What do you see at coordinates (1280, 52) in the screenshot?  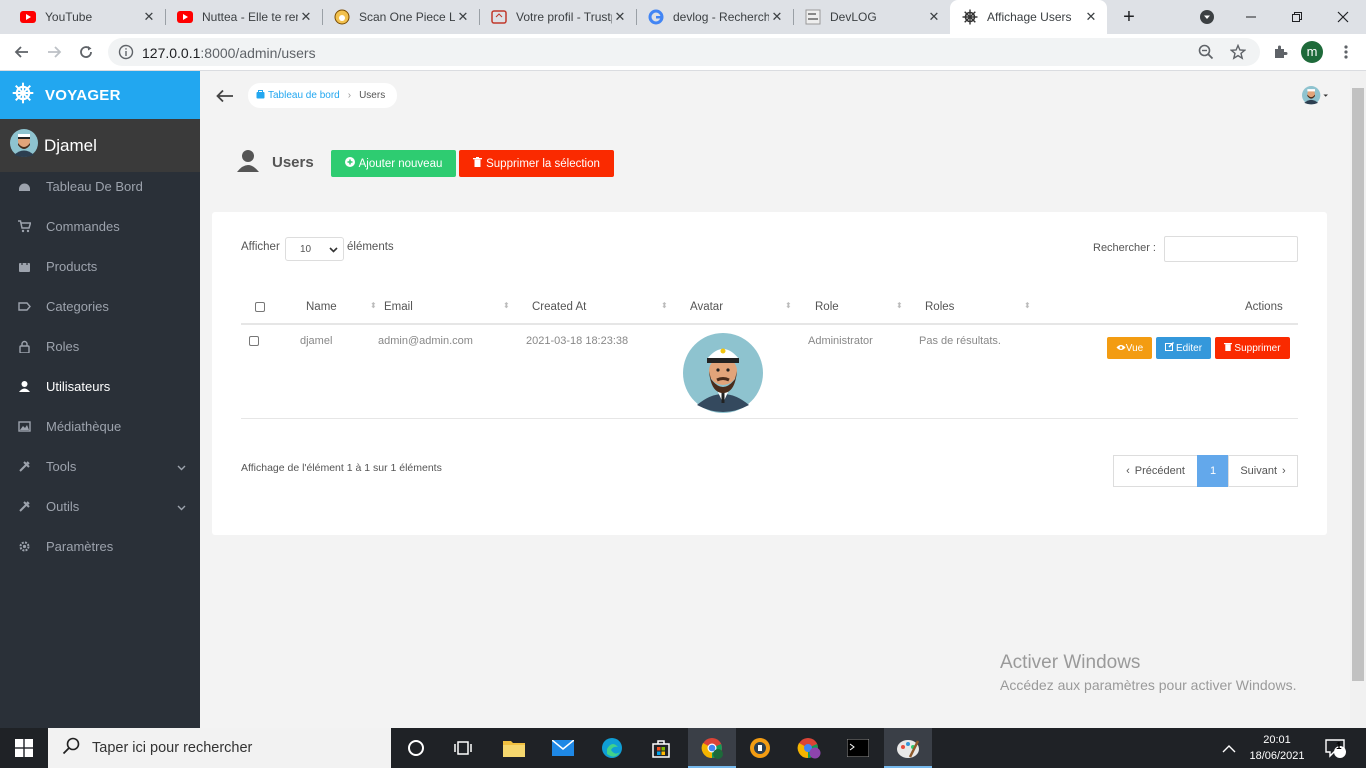 I see `extensions-icon` at bounding box center [1280, 52].